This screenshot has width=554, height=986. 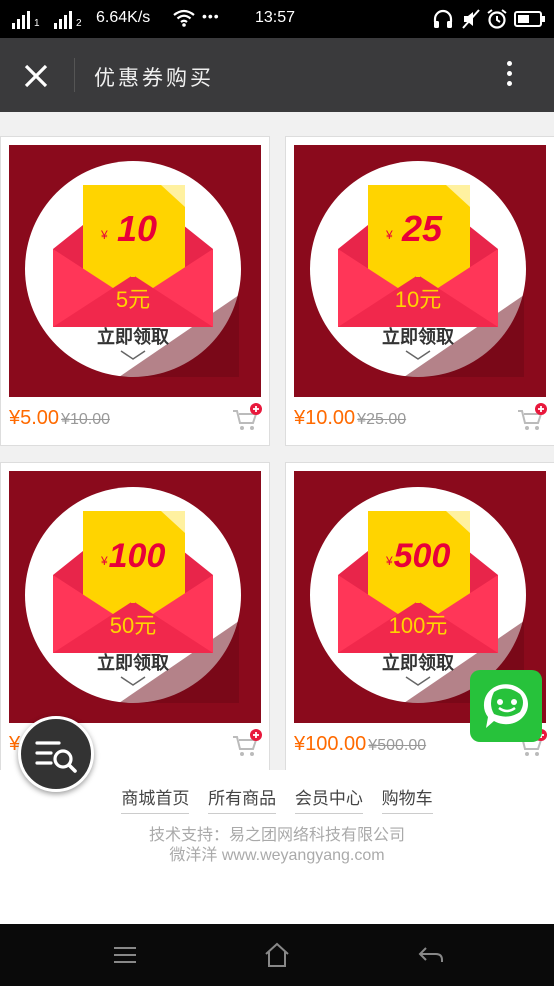 I want to click on product-original-price: ¥500.00, so click(x=397, y=745).